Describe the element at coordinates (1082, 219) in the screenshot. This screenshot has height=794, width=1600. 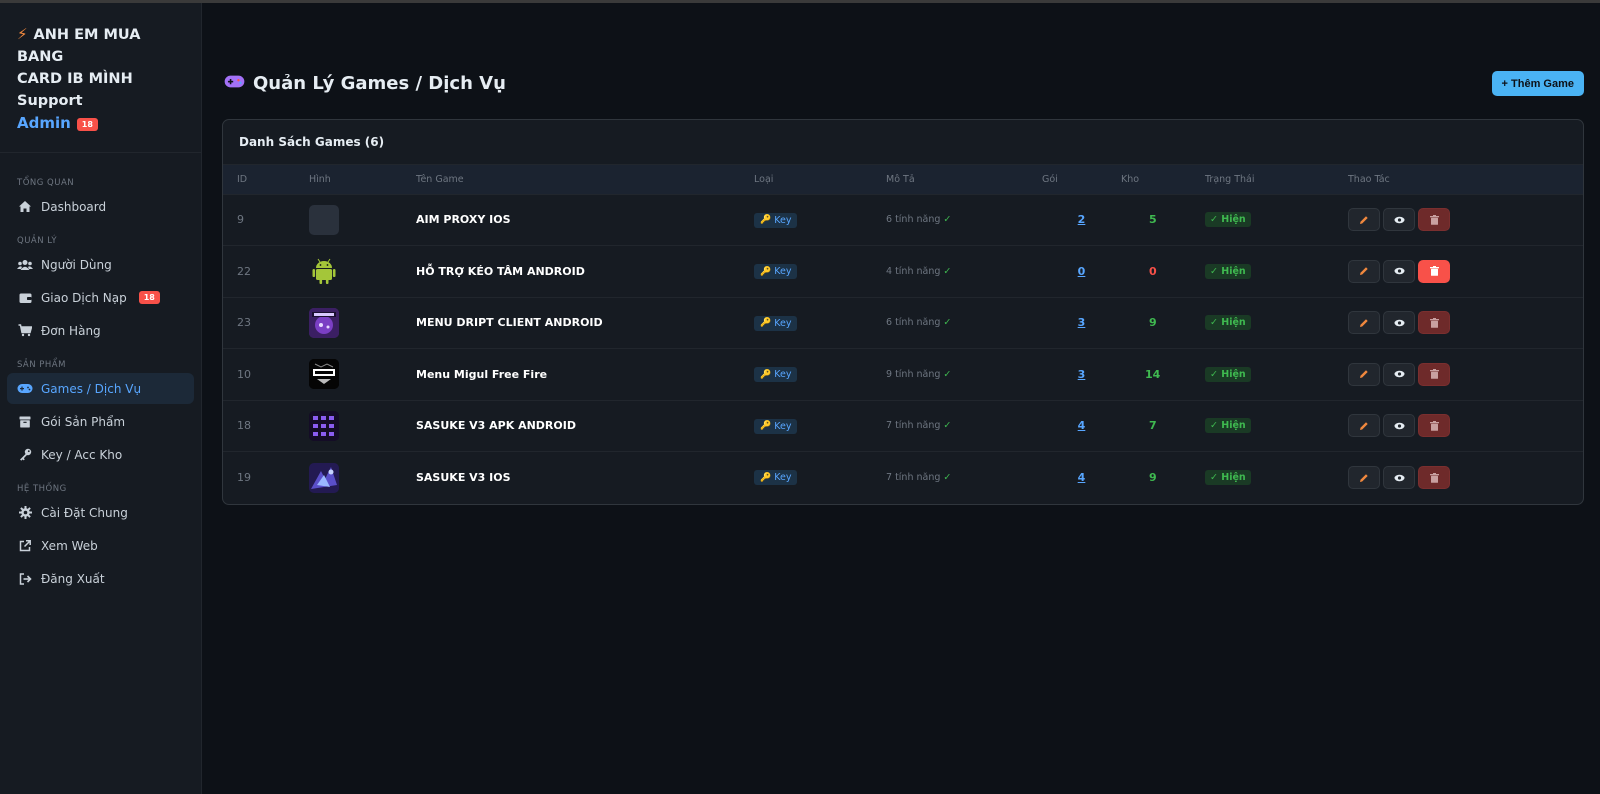
I see `packages-link: 2` at that location.